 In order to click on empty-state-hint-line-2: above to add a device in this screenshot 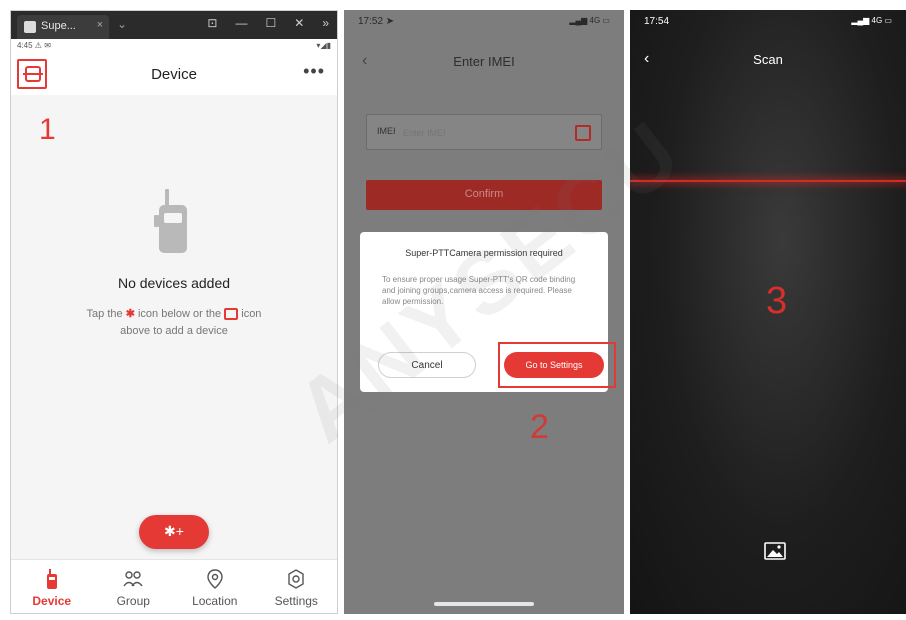, I will do `click(174, 331)`.